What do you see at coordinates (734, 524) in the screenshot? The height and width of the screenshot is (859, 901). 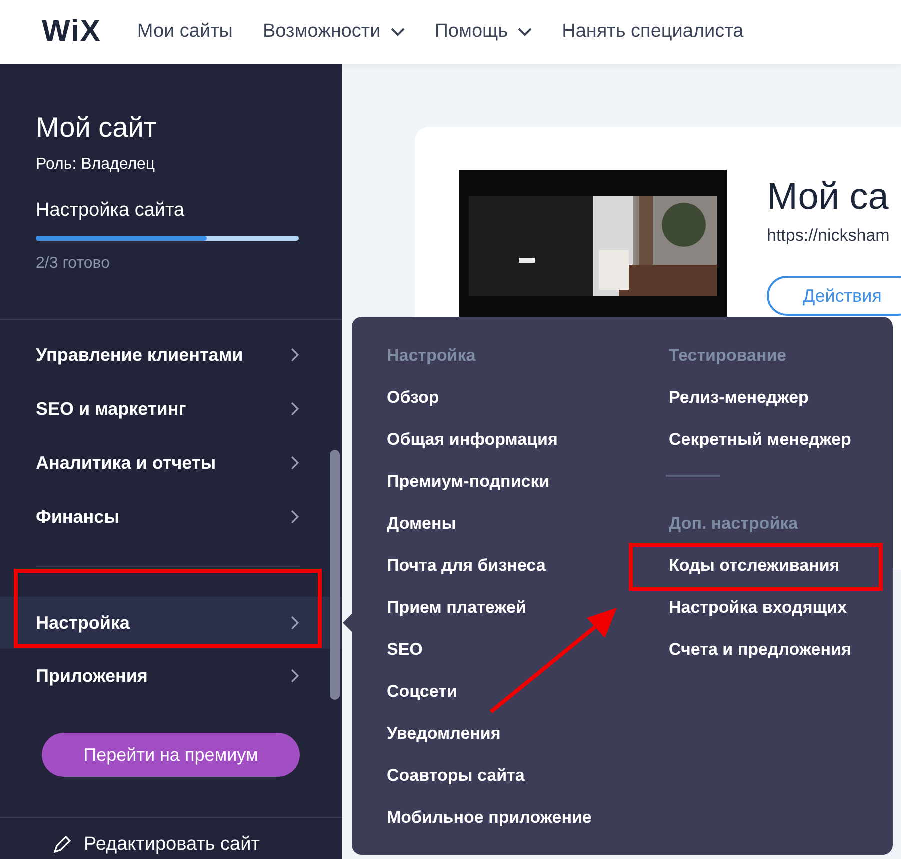 I see `submenu-heading: Доп. настройка` at bounding box center [734, 524].